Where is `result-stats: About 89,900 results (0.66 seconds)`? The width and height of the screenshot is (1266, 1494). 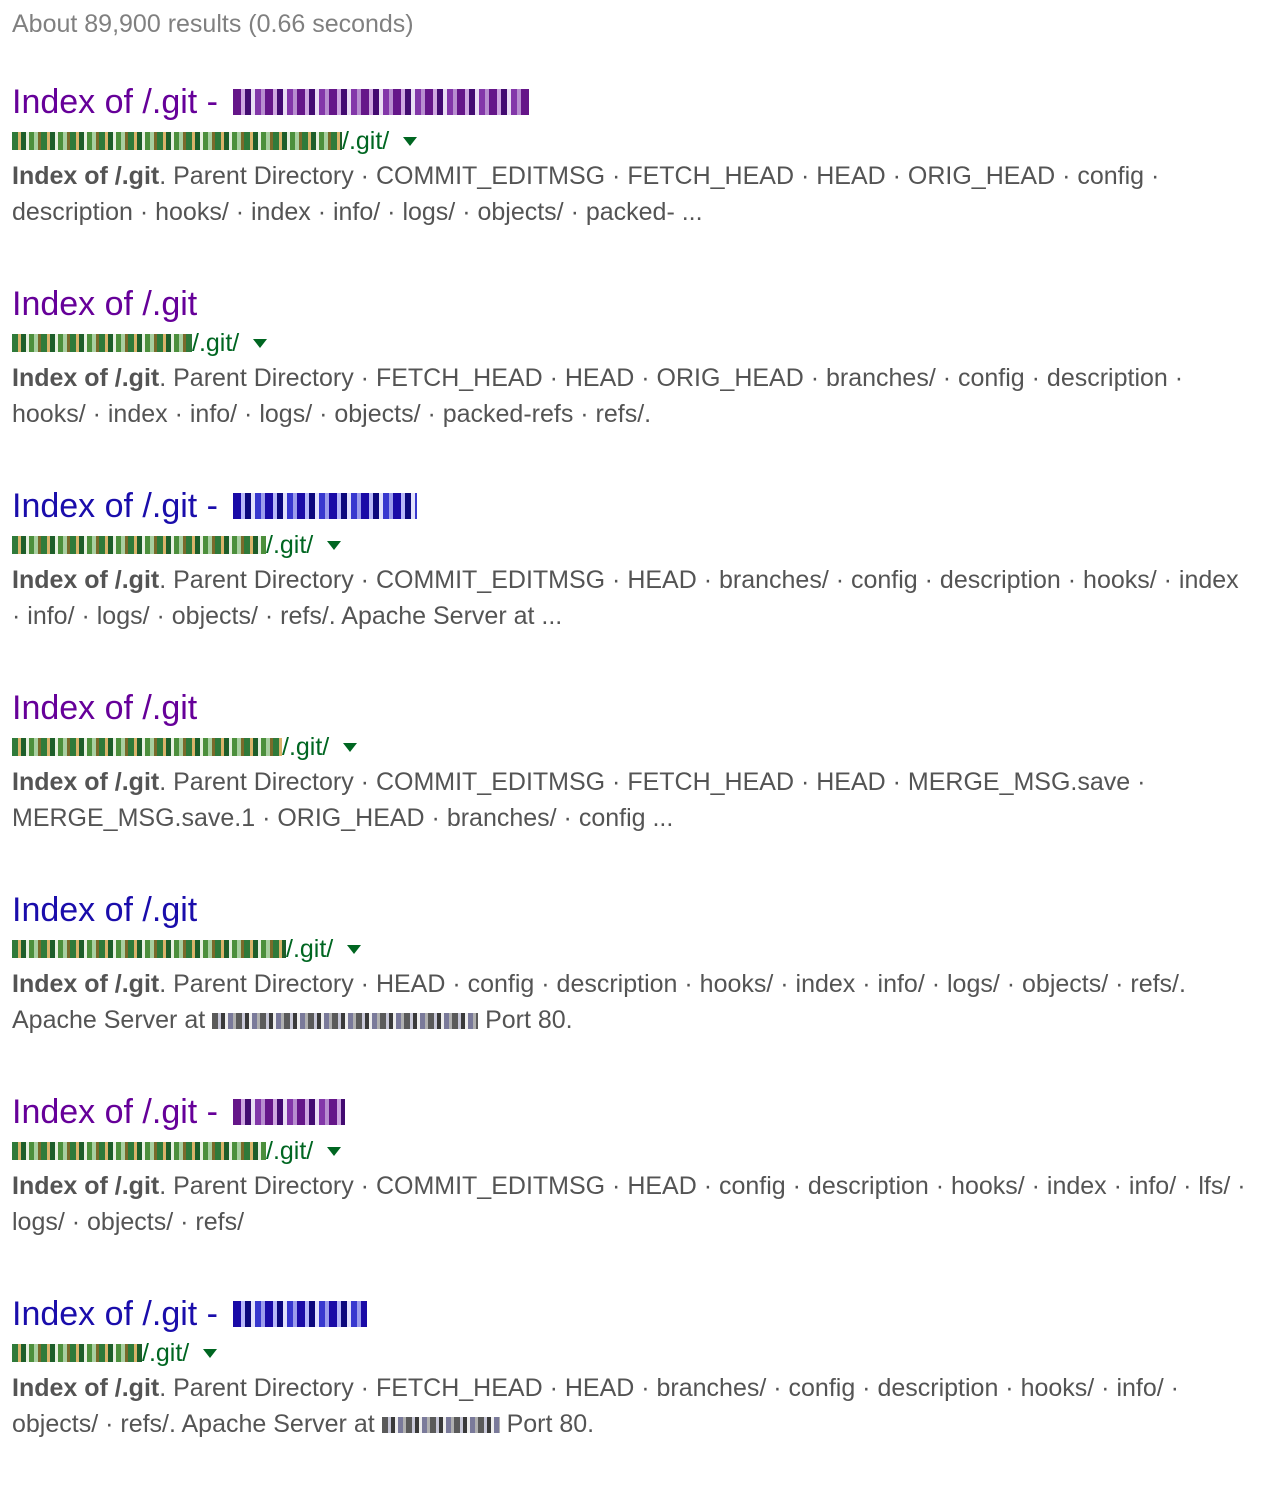
result-stats: About 89,900 results (0.66 seconds) is located at coordinates (213, 24).